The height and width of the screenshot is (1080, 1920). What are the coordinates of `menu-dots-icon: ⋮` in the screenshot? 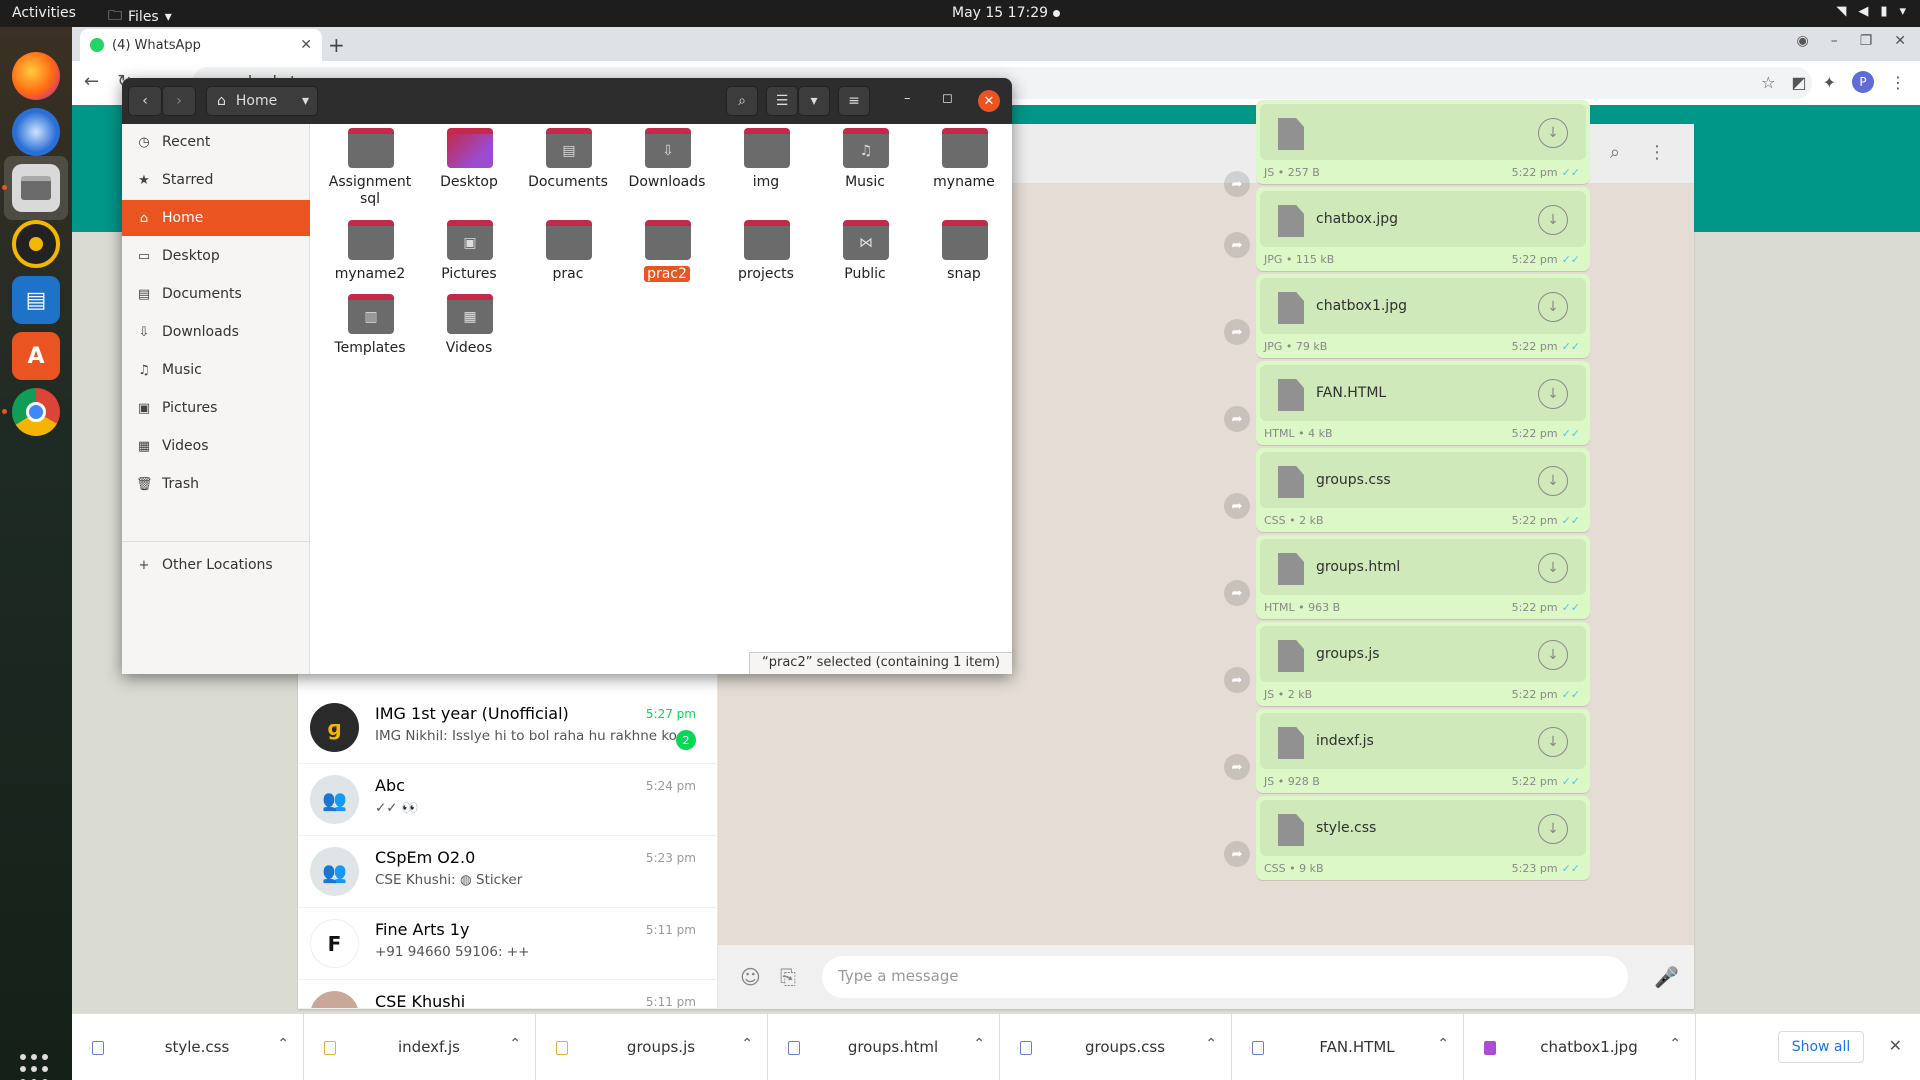 It's located at (1657, 152).